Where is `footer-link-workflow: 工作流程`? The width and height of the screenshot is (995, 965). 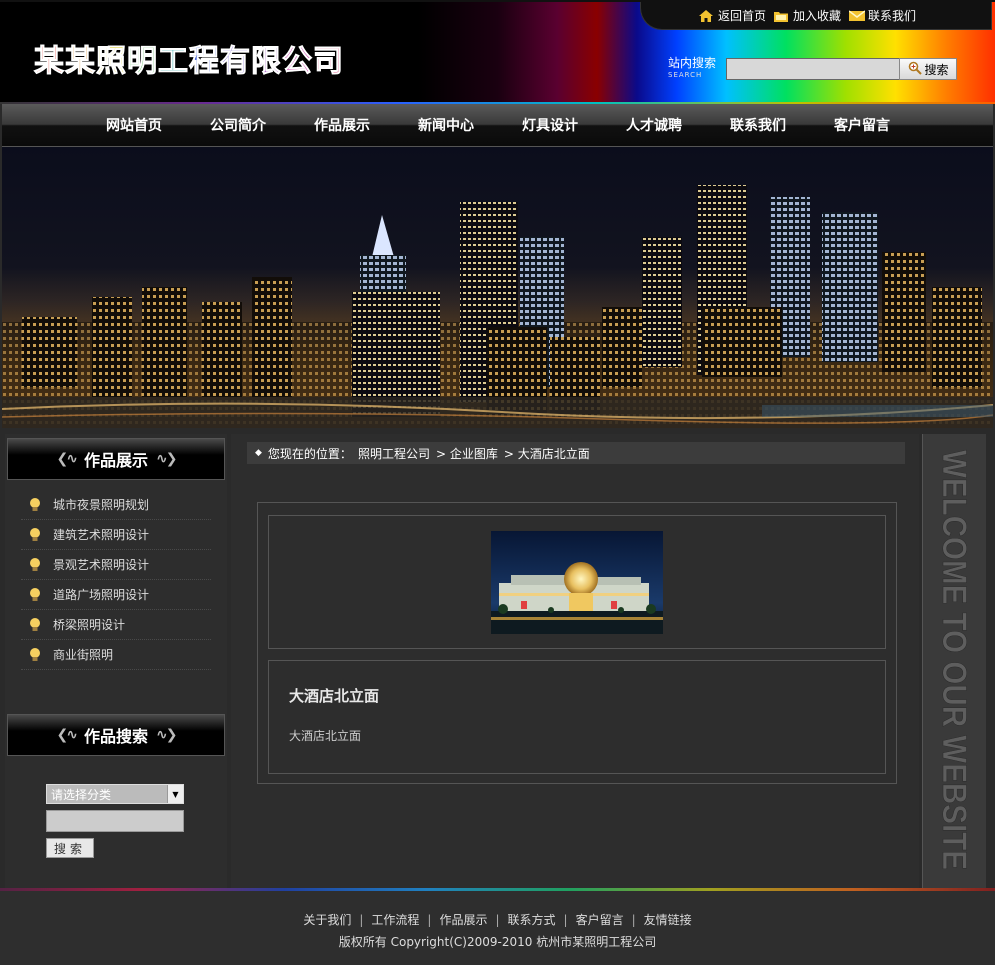
footer-link-workflow: 工作流程 is located at coordinates (395, 920).